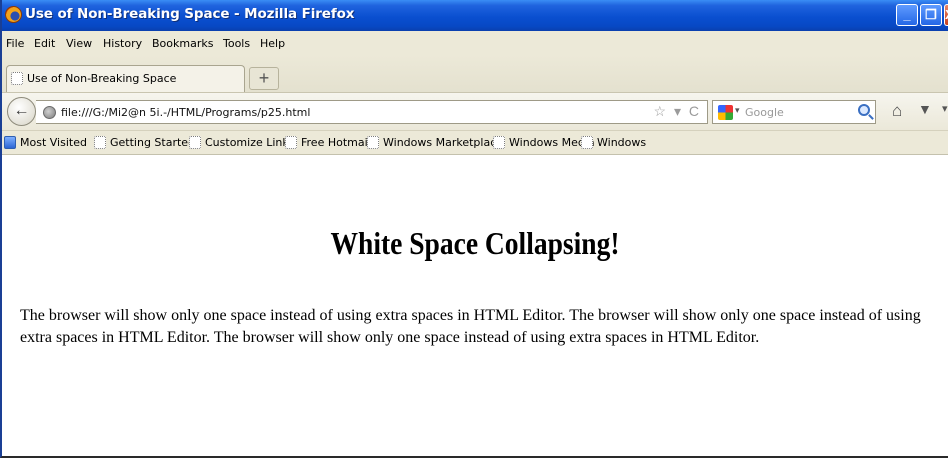 Image resolution: width=948 pixels, height=462 pixels. I want to click on bookmark-windows-marketplace: Windows Marketplace, so click(435, 142).